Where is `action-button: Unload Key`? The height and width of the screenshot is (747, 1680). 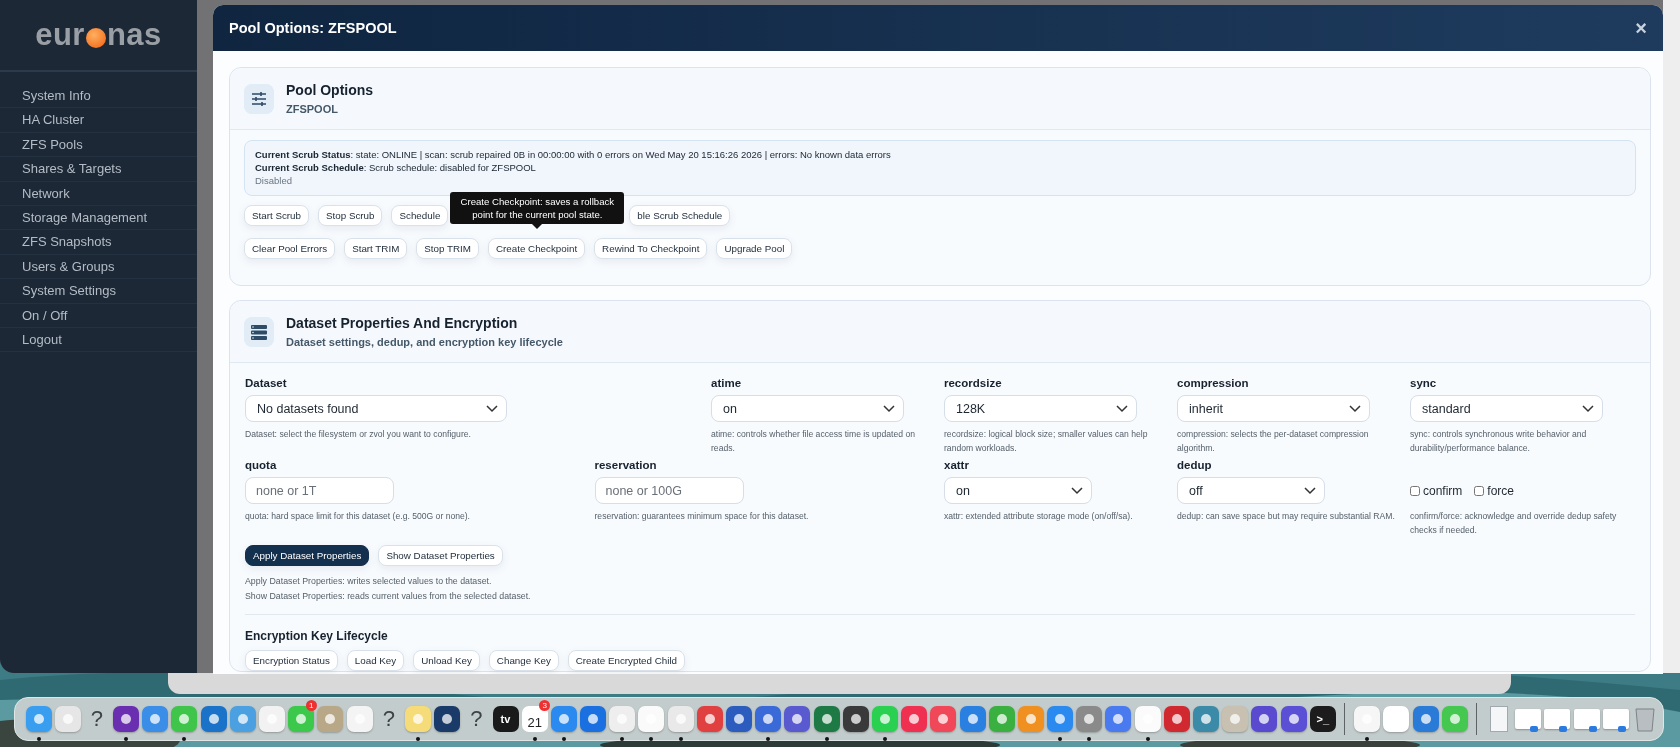 action-button: Unload Key is located at coordinates (446, 660).